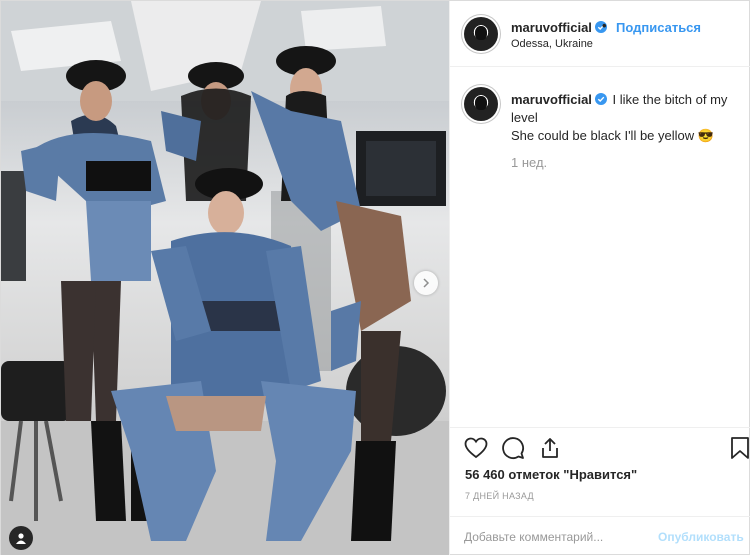  I want to click on likes-count: 56 460 отметок "Нравится", so click(551, 474).